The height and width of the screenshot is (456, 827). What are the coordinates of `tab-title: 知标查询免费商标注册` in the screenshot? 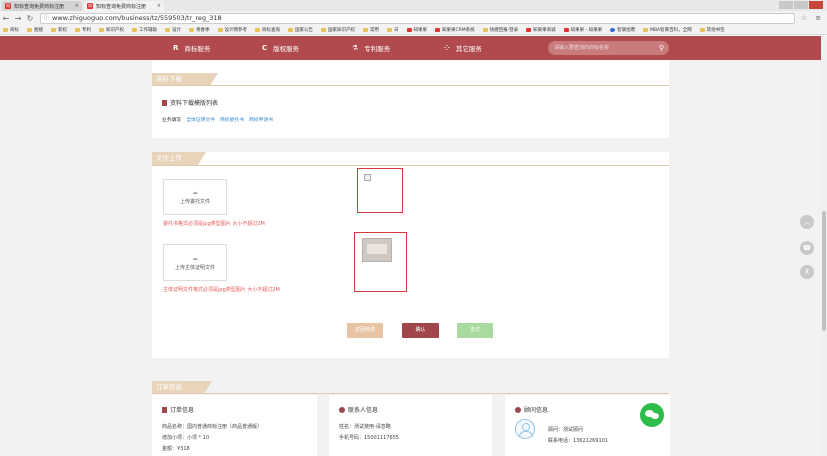 It's located at (39, 6).